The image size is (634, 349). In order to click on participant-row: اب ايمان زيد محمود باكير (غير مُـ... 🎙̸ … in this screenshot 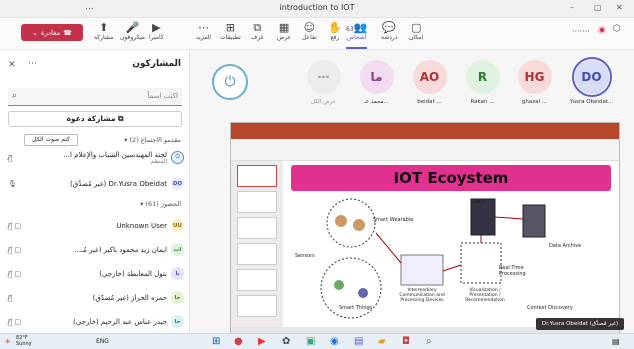, I will do `click(96, 249)`.